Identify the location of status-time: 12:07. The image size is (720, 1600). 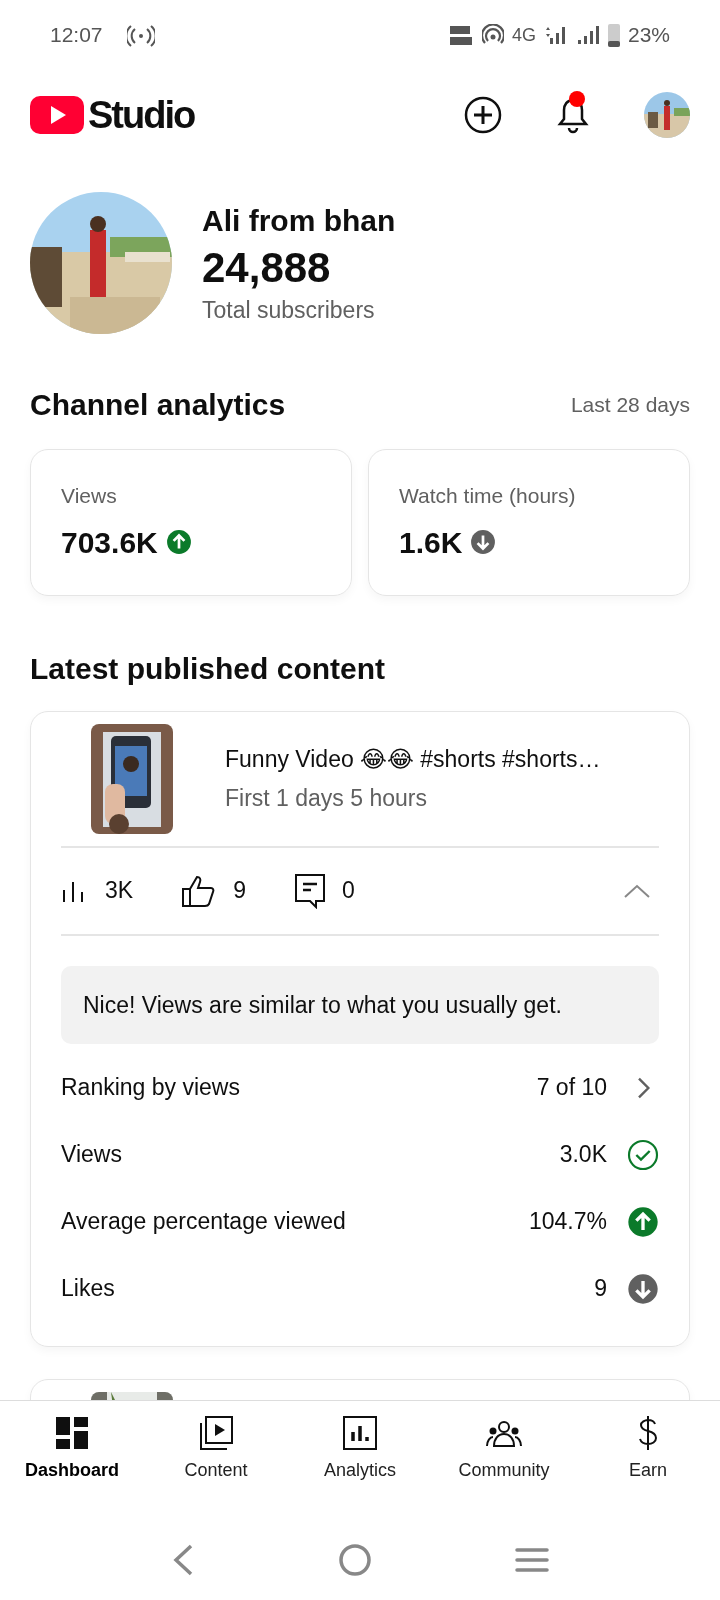
(76, 35).